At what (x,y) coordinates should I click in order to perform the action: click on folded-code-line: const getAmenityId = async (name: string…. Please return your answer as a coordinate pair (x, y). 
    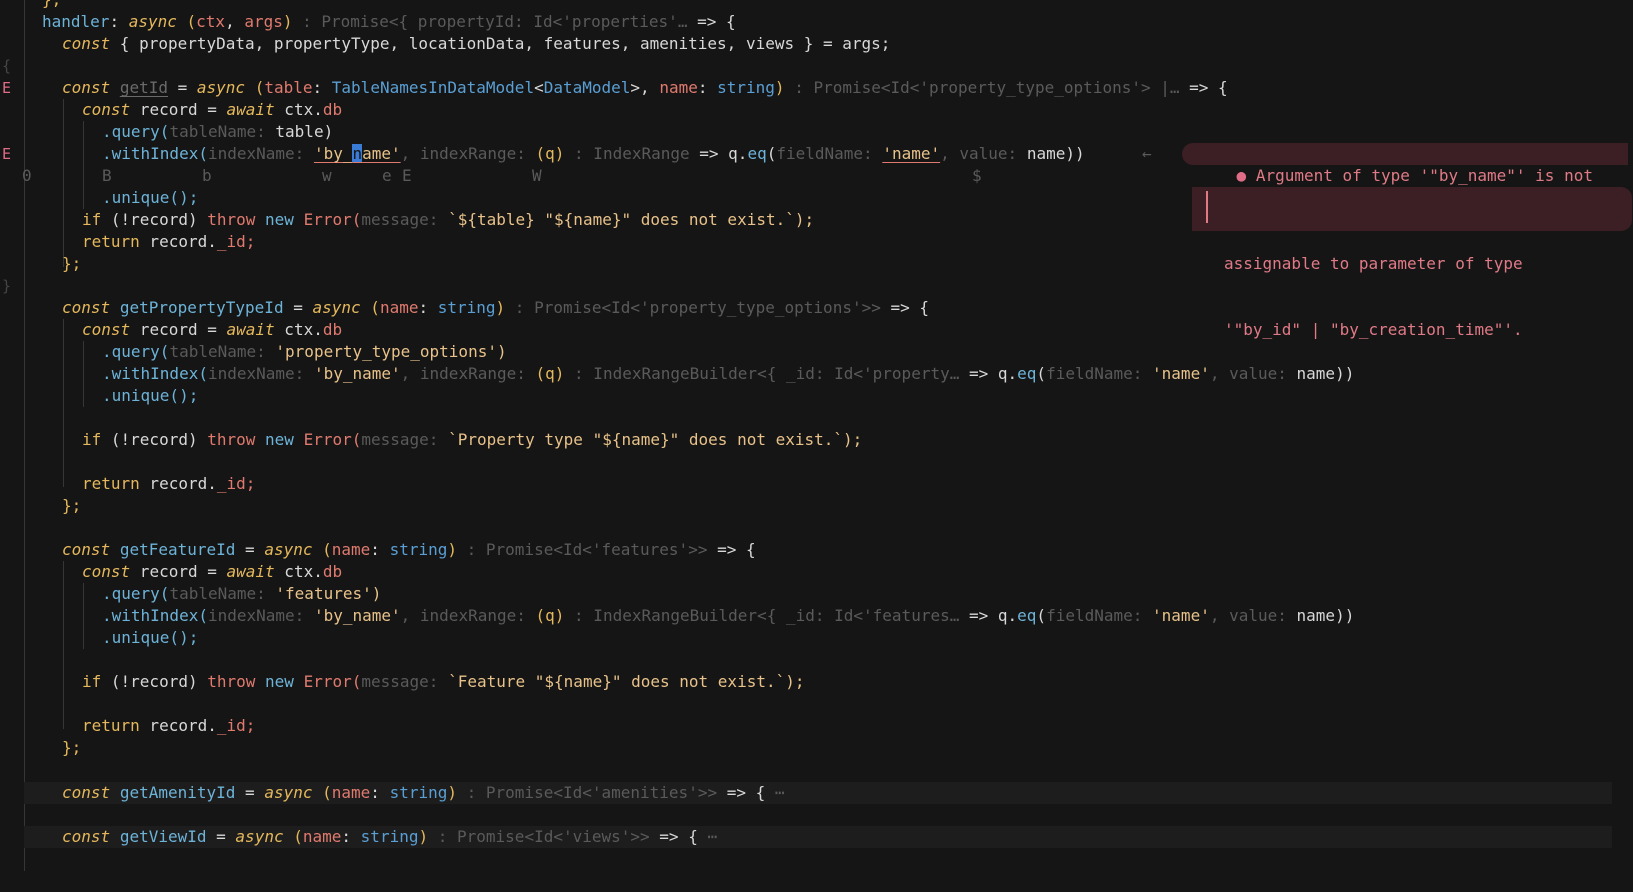
    Looking at the image, I should click on (818, 793).